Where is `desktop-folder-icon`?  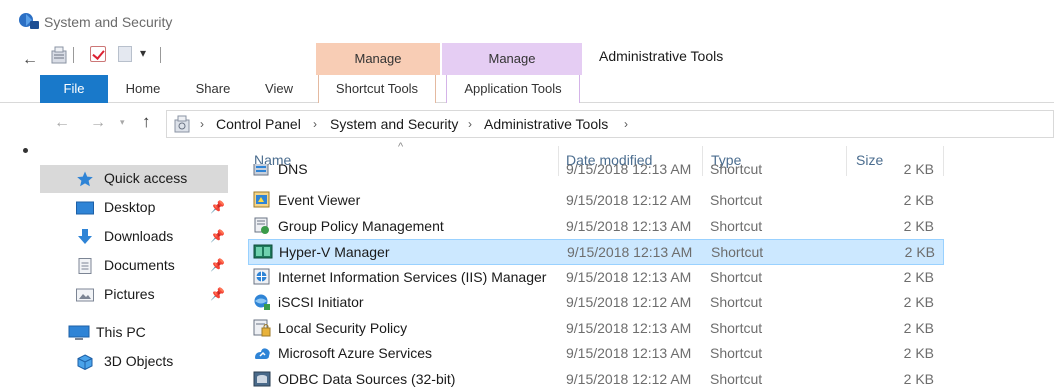 desktop-folder-icon is located at coordinates (85, 208).